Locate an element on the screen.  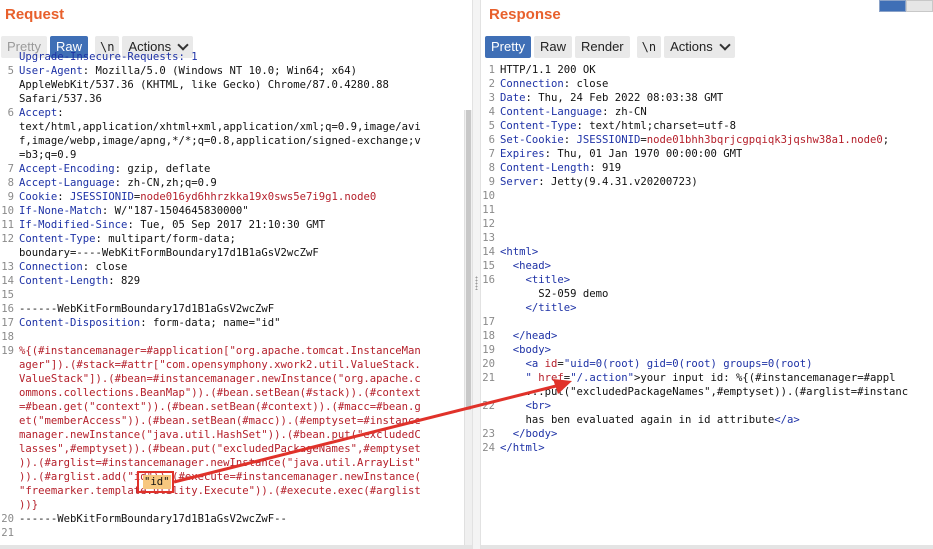
layout-split-icon is located at coordinates (892, 6).